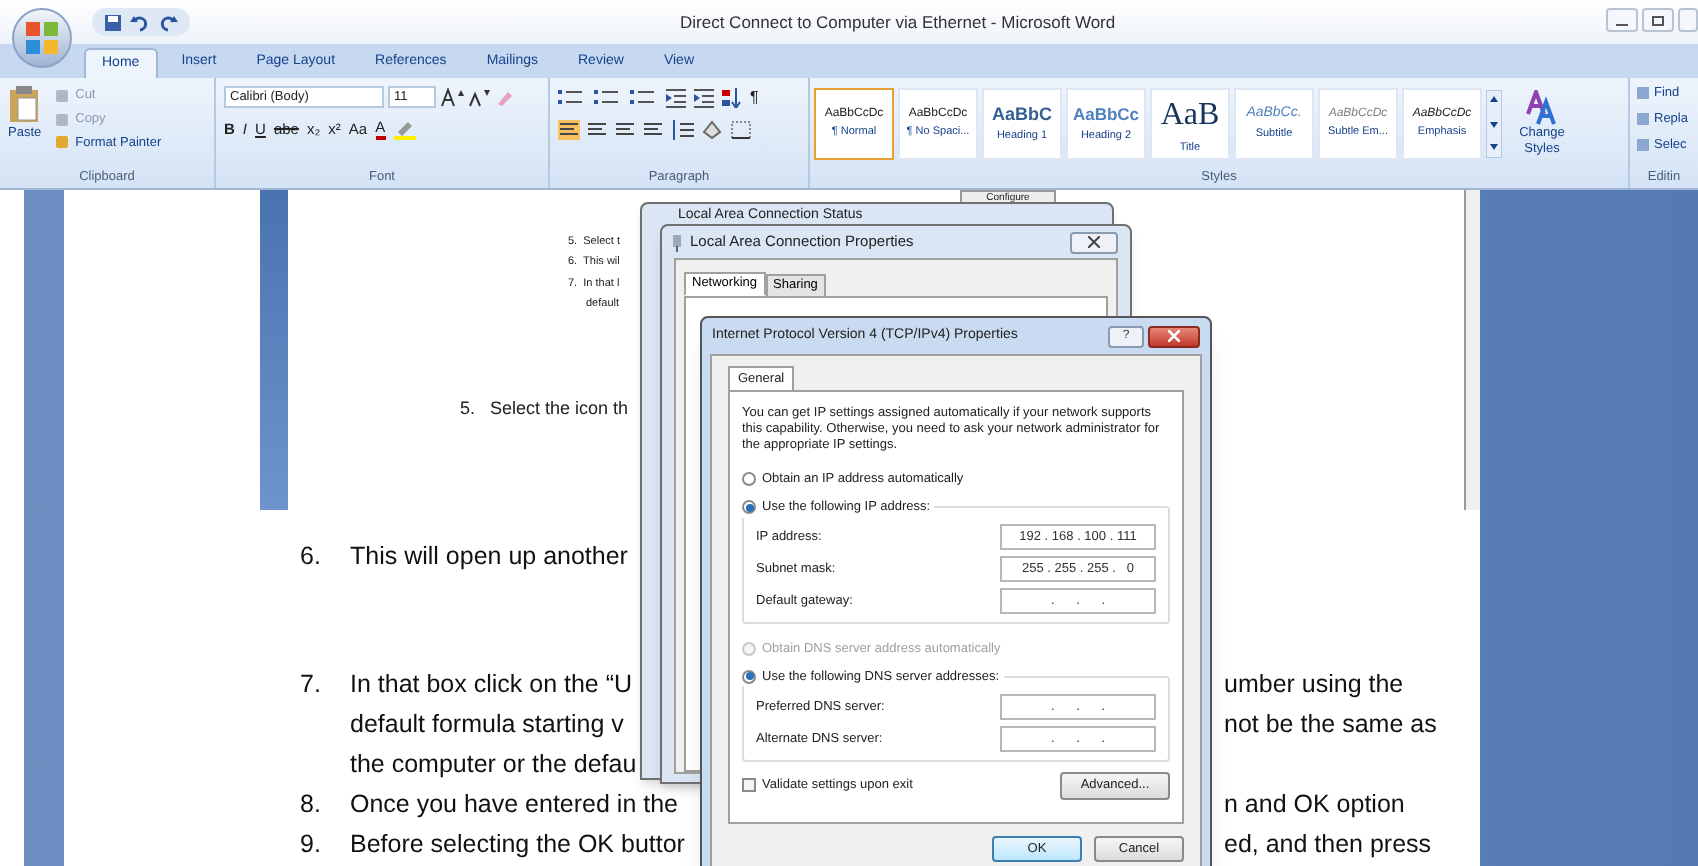 The height and width of the screenshot is (866, 1698). What do you see at coordinates (310, 844) in the screenshot?
I see `list-number: 9.` at bounding box center [310, 844].